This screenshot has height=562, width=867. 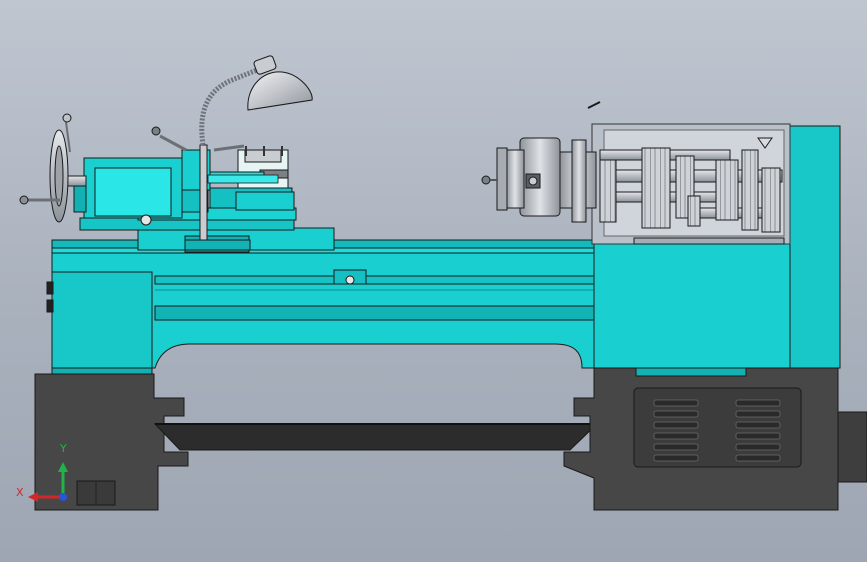 What do you see at coordinates (376, 437) in the screenshot?
I see `chip-tray` at bounding box center [376, 437].